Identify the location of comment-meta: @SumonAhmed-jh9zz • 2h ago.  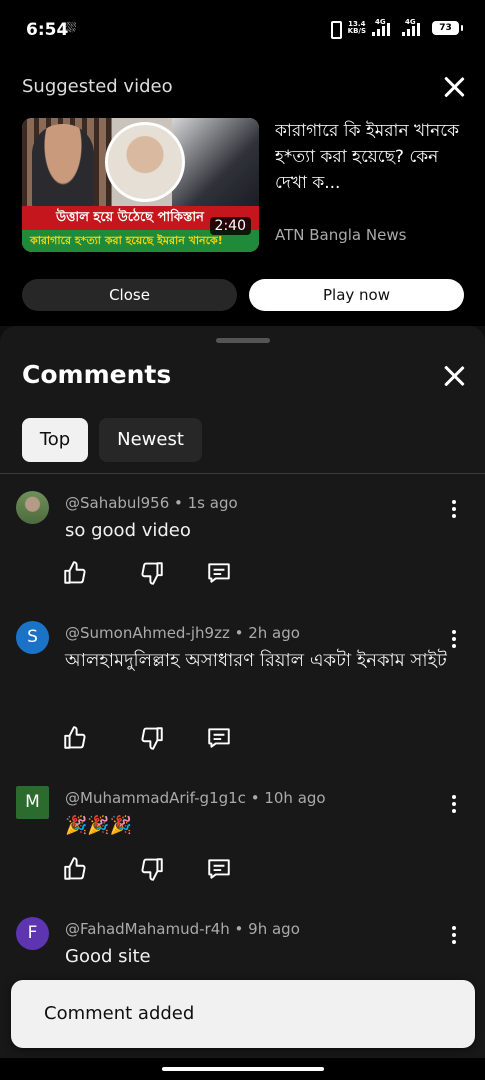
(182, 633).